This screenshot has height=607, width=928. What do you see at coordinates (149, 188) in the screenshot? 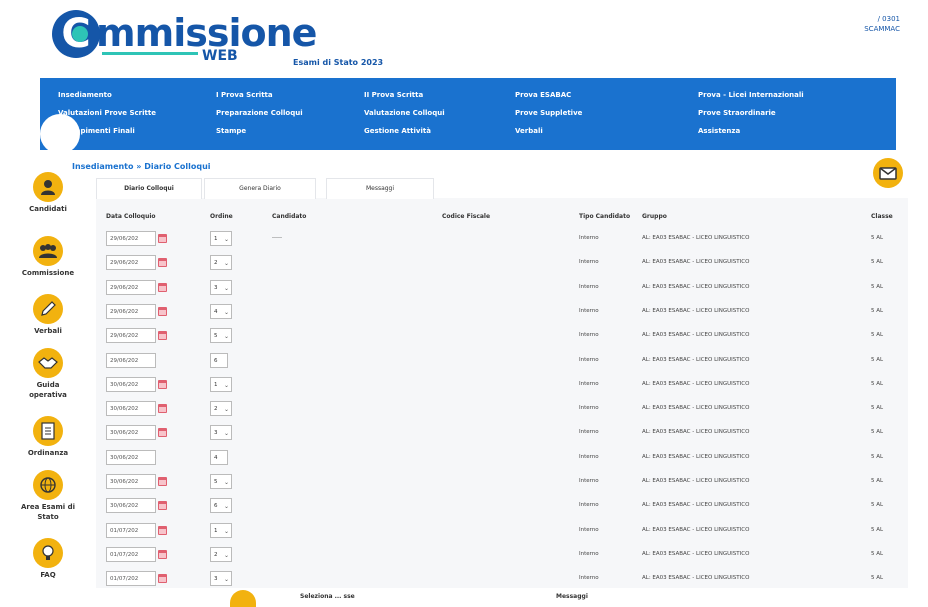
I see `tab-diario-colloqui: Diario Colloqui` at bounding box center [149, 188].